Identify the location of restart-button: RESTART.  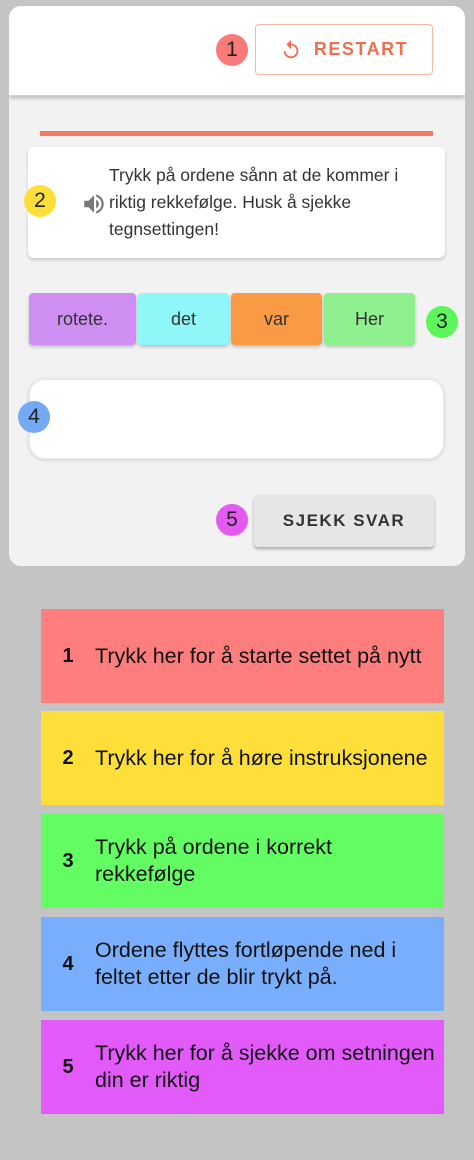
(344, 49).